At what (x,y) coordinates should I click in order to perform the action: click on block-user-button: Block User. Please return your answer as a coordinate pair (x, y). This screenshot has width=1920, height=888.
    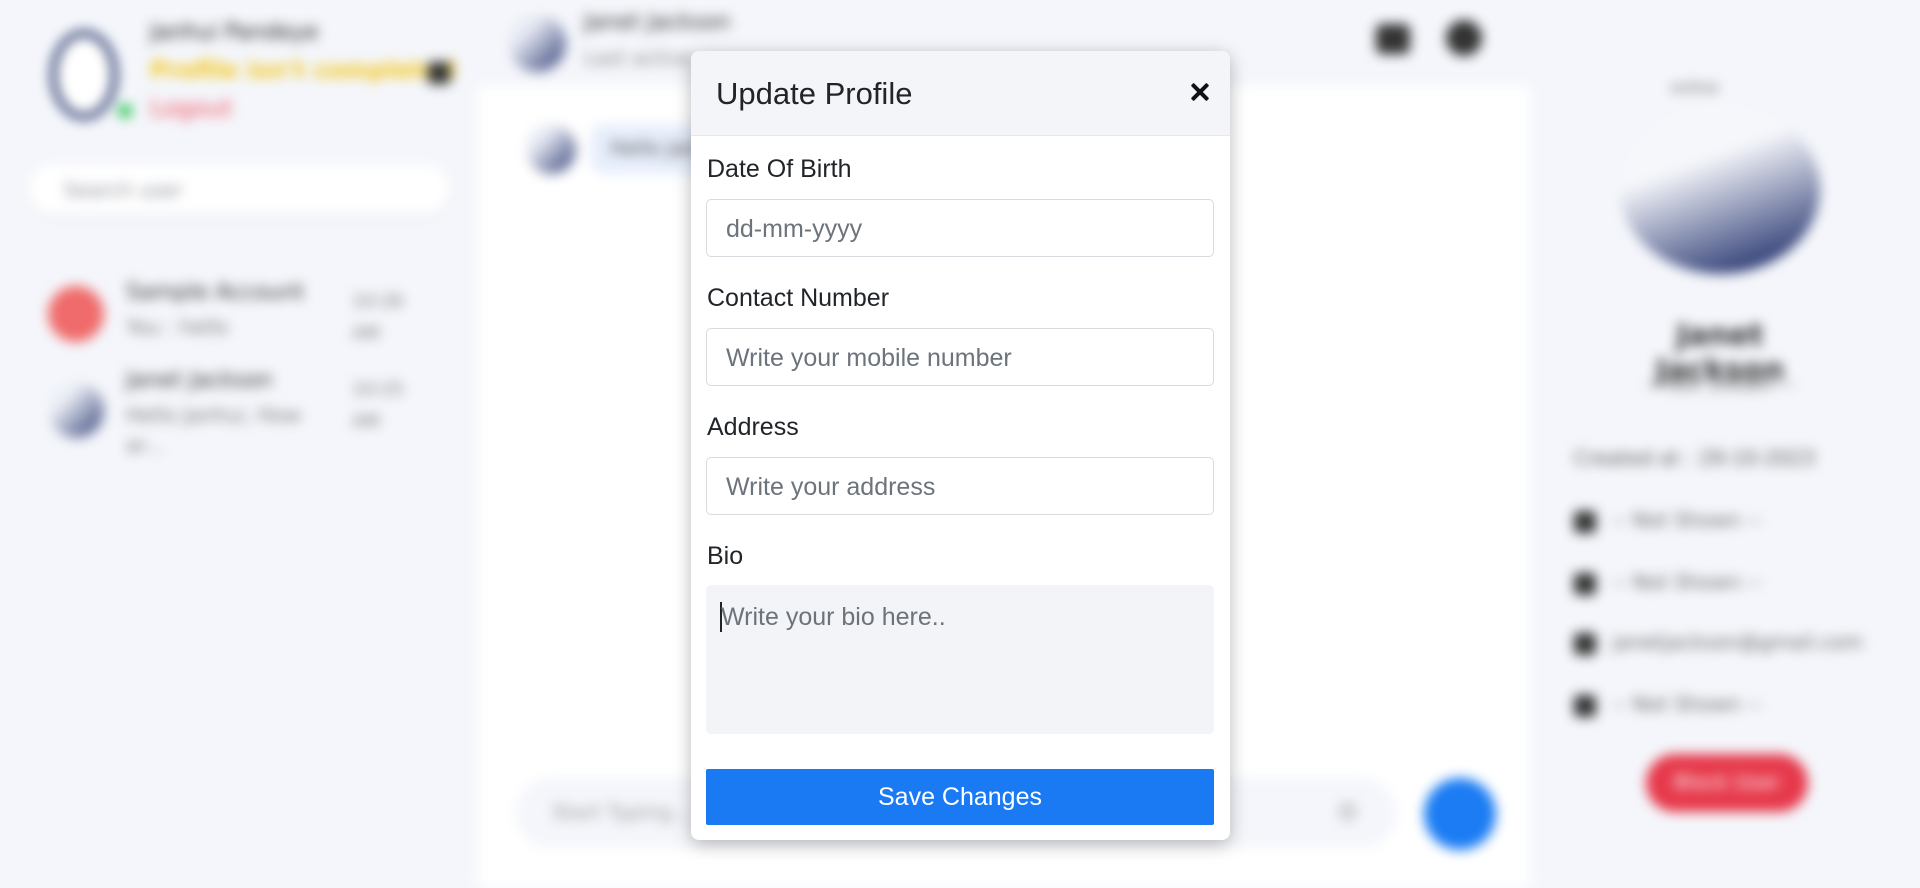
    Looking at the image, I should click on (1727, 783).